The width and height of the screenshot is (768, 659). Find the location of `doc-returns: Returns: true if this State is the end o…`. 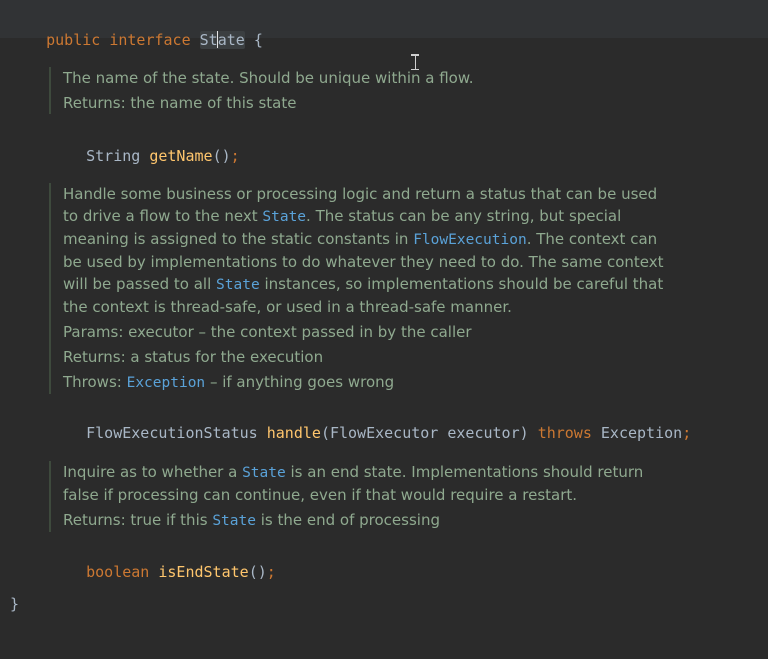

doc-returns: Returns: true if this State is the end o… is located at coordinates (251, 520).